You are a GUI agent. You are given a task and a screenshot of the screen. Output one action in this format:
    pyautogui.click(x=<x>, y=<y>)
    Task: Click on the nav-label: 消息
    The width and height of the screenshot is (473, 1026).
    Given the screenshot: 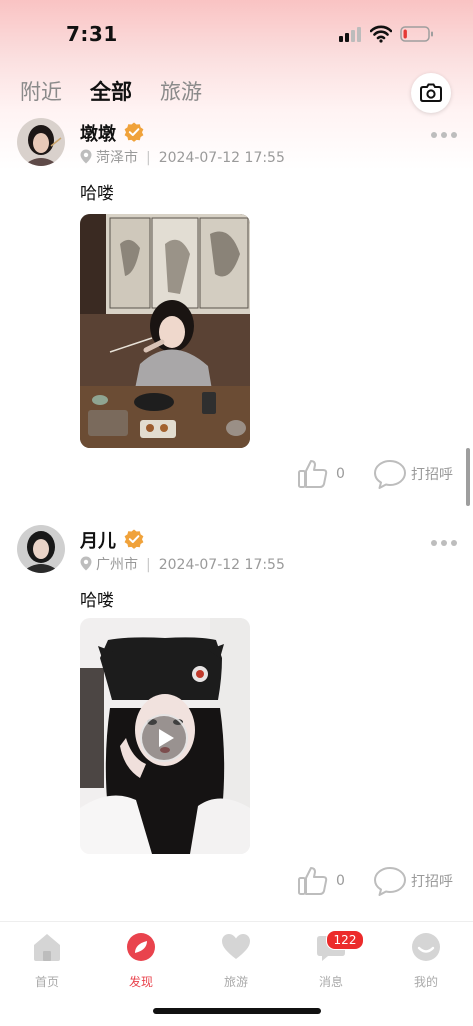 What is the action you would take?
    pyautogui.click(x=330, y=982)
    